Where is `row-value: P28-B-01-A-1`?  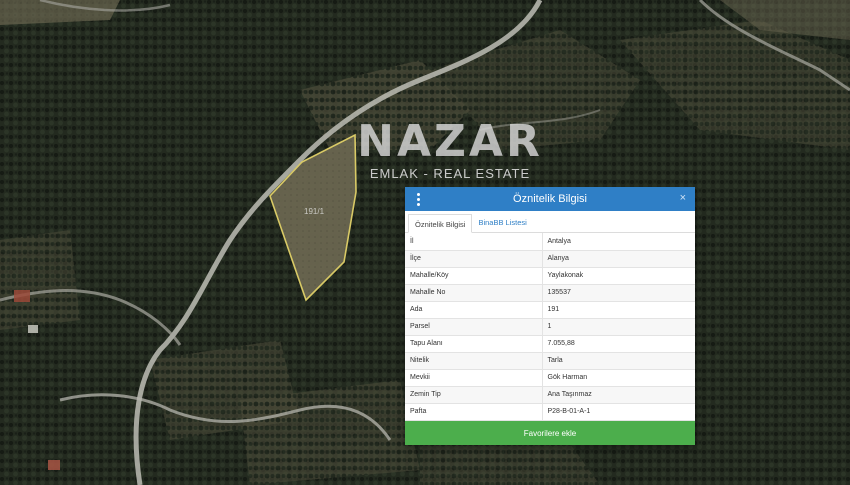
row-value: P28-B-01-A-1 is located at coordinates (618, 412).